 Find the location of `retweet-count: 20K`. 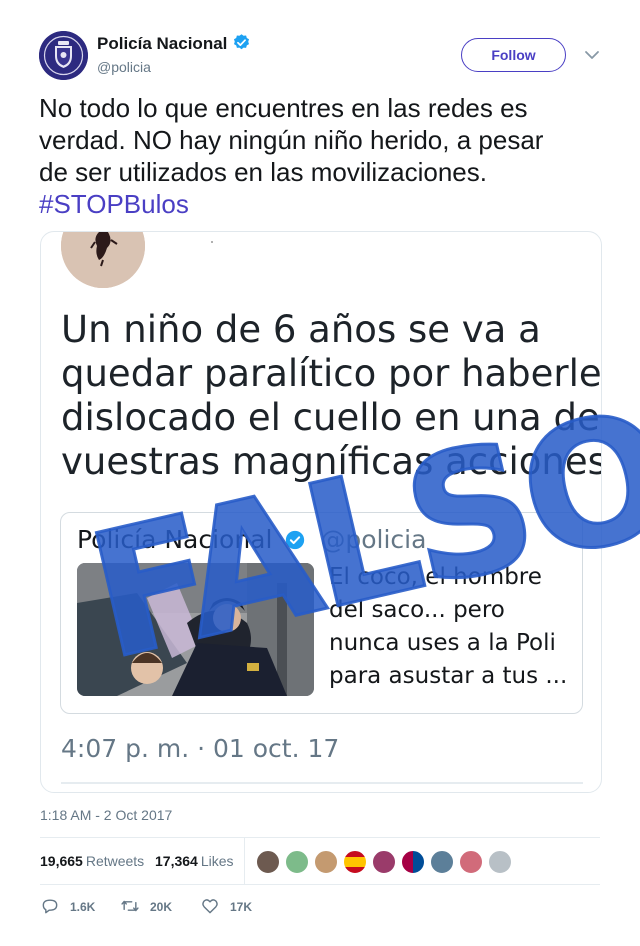

retweet-count: 20K is located at coordinates (161, 907).